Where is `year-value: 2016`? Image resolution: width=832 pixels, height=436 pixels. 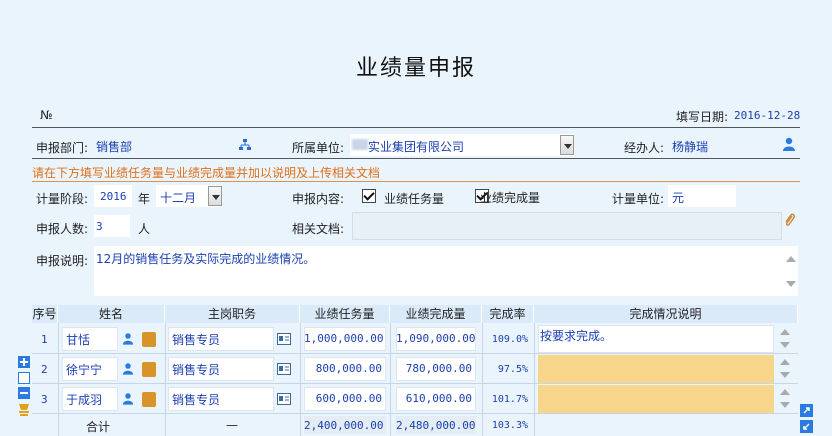 year-value: 2016 is located at coordinates (113, 196).